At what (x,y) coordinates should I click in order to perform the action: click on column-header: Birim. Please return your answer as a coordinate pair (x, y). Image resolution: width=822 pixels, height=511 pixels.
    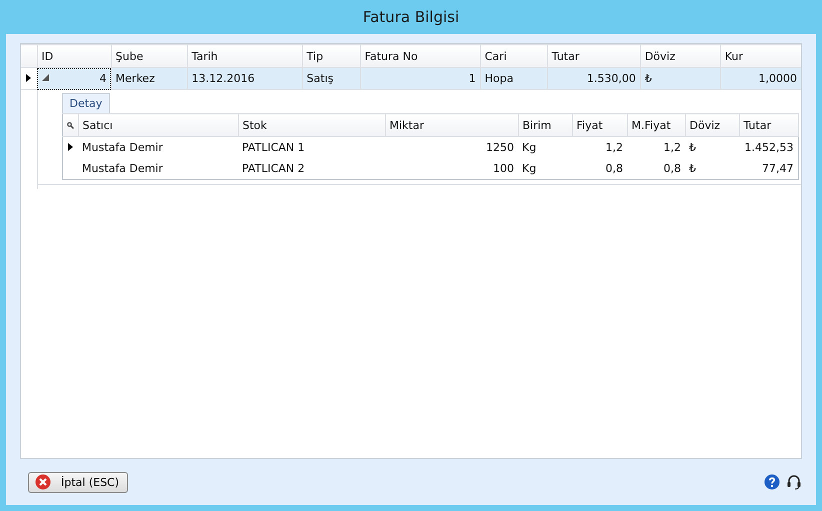
    Looking at the image, I should click on (545, 125).